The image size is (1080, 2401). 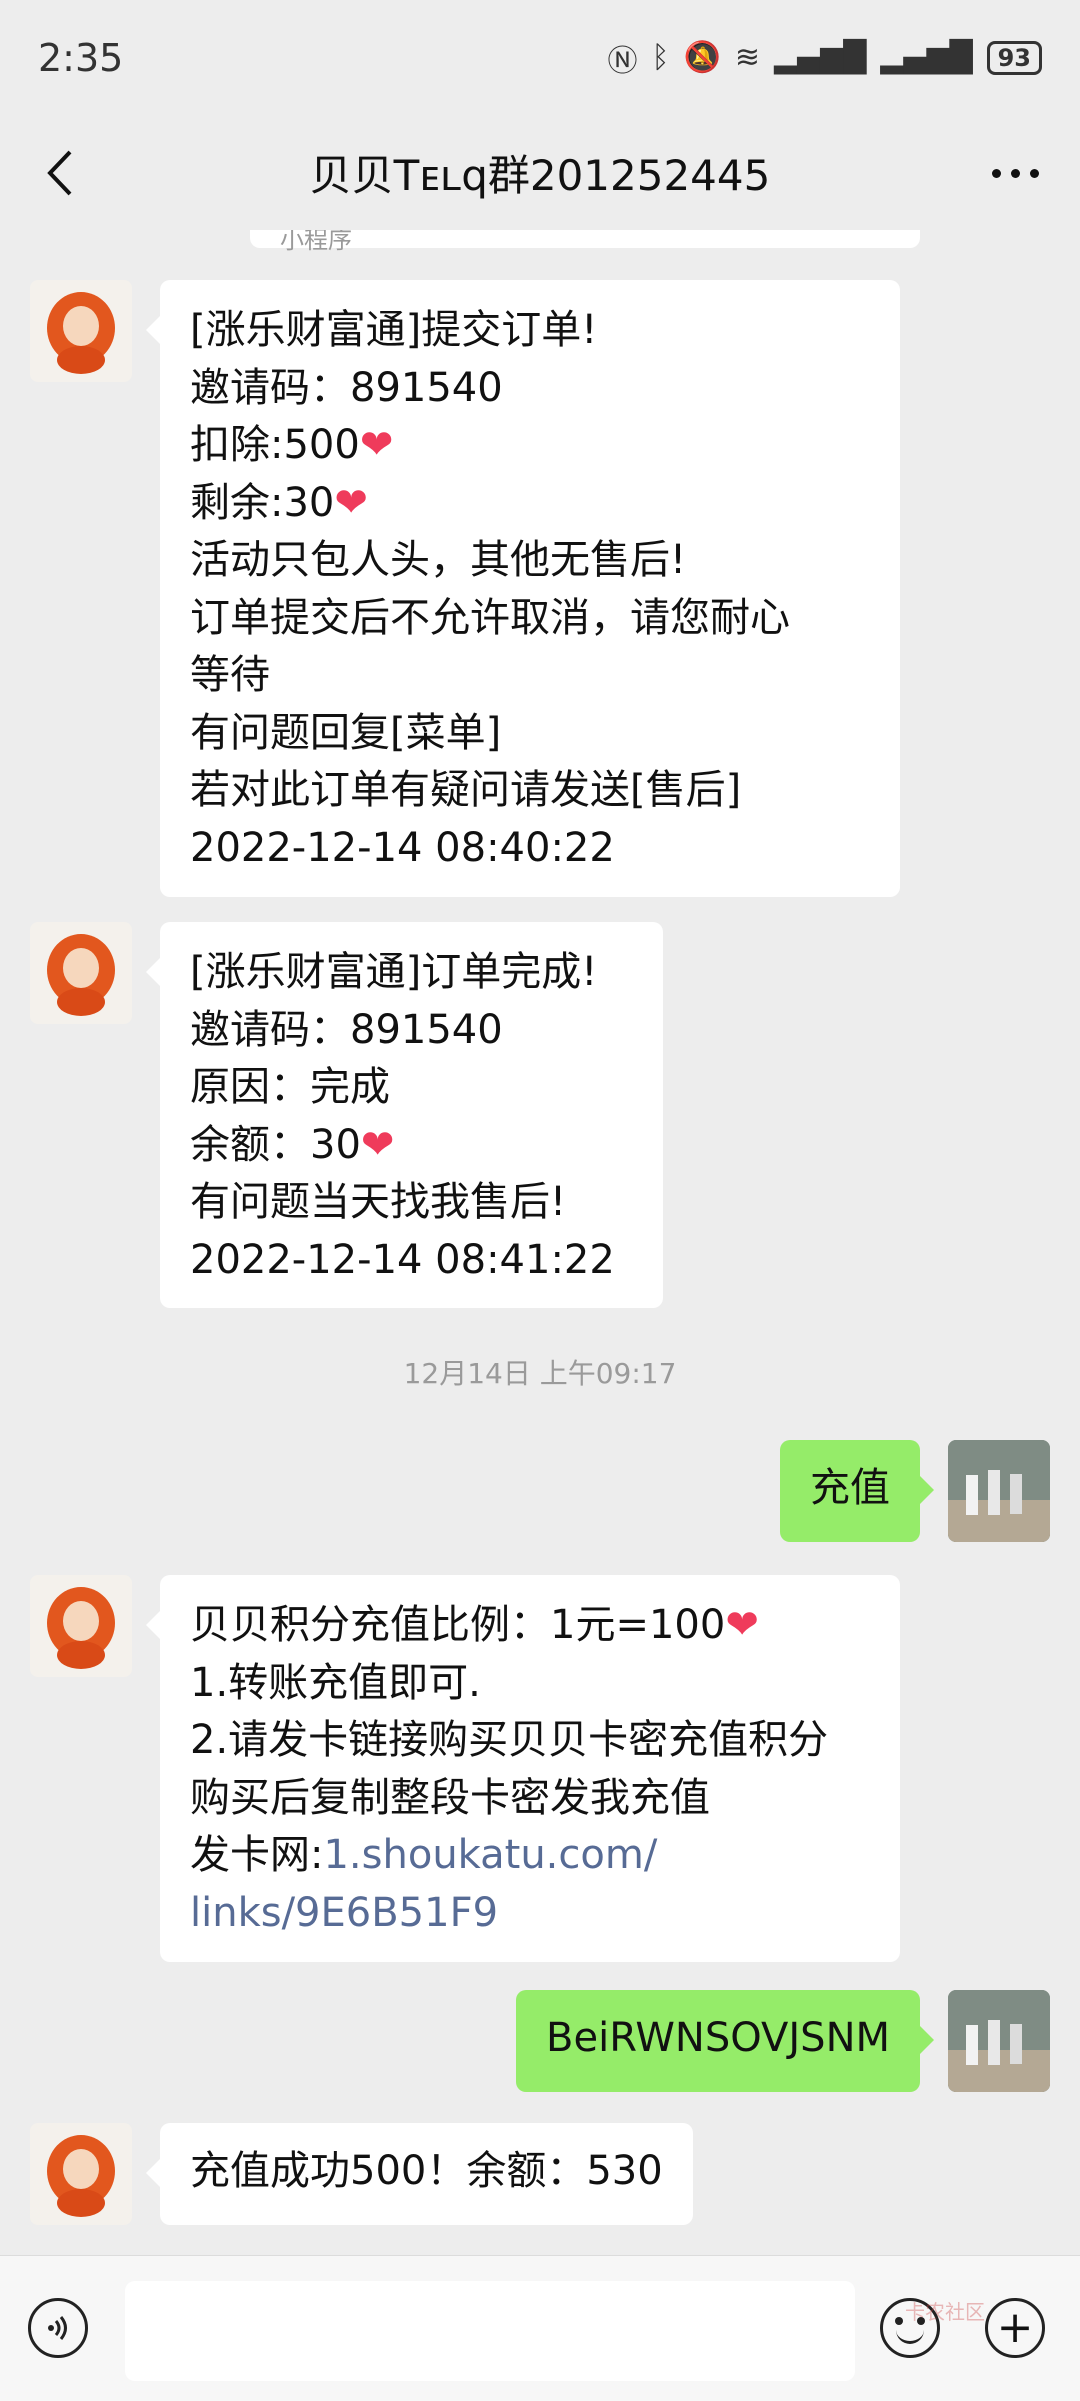 What do you see at coordinates (857, 1491) in the screenshot?
I see `message-bubble: 充值` at bounding box center [857, 1491].